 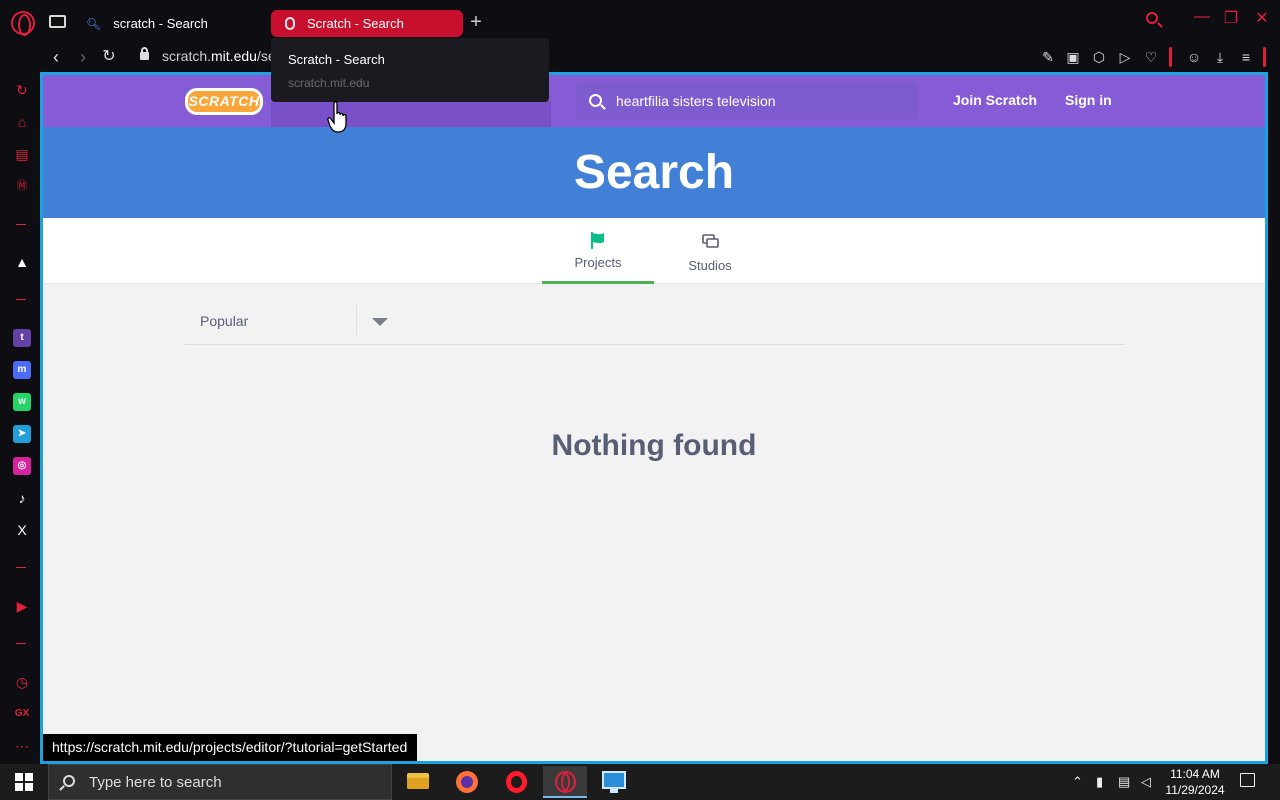 What do you see at coordinates (598, 251) in the screenshot?
I see `tab-projects: Projects` at bounding box center [598, 251].